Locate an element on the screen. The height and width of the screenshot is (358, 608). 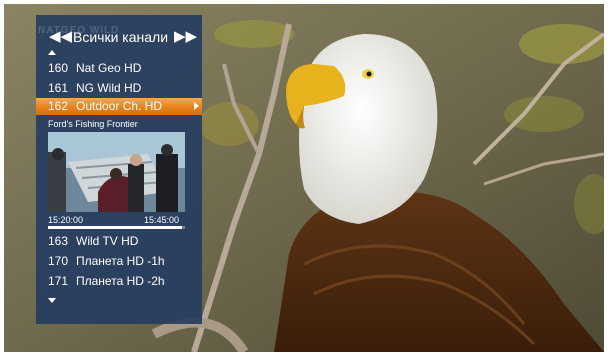
channel-name: Планета HD -1h is located at coordinates (120, 261).